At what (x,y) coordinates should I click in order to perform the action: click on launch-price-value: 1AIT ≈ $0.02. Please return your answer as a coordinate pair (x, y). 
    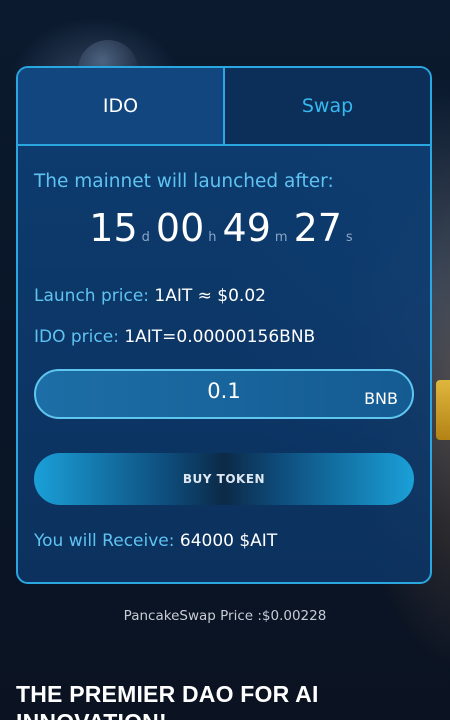
    Looking at the image, I should click on (210, 296).